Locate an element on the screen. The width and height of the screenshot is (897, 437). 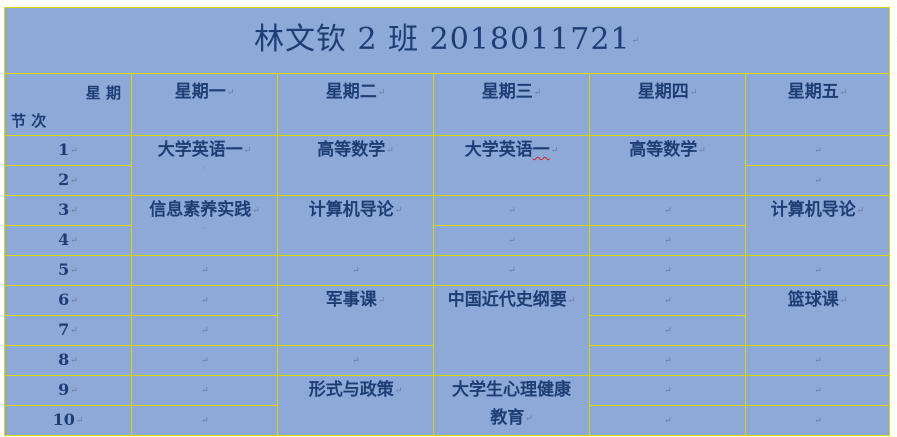
cell-text: 星期一 is located at coordinates (200, 92).